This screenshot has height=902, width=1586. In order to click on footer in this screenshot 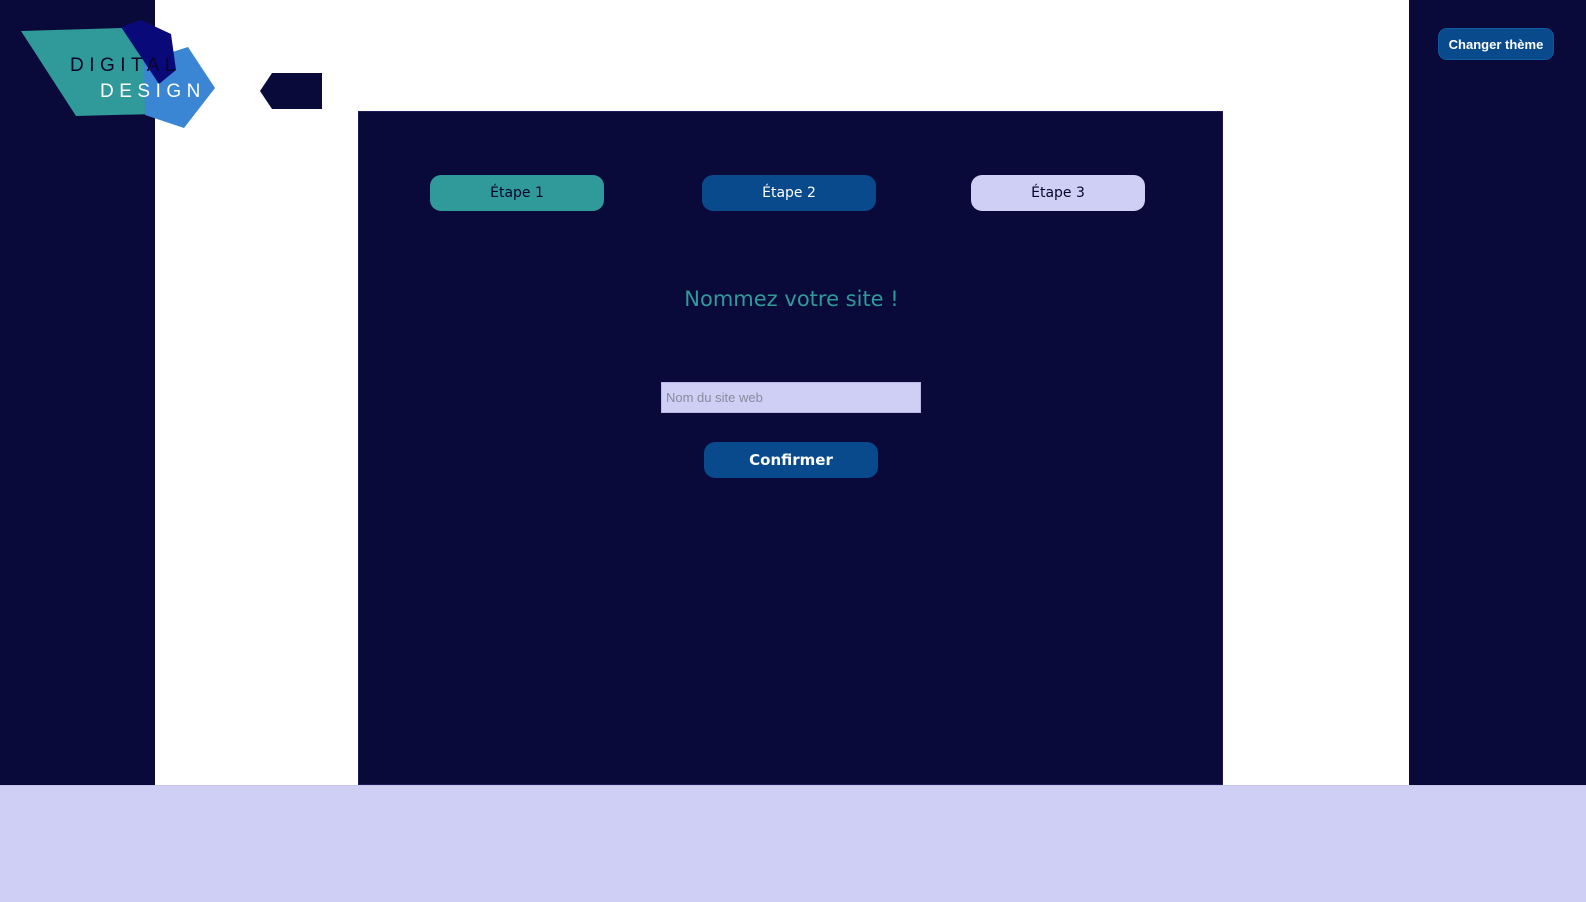, I will do `click(793, 843)`.